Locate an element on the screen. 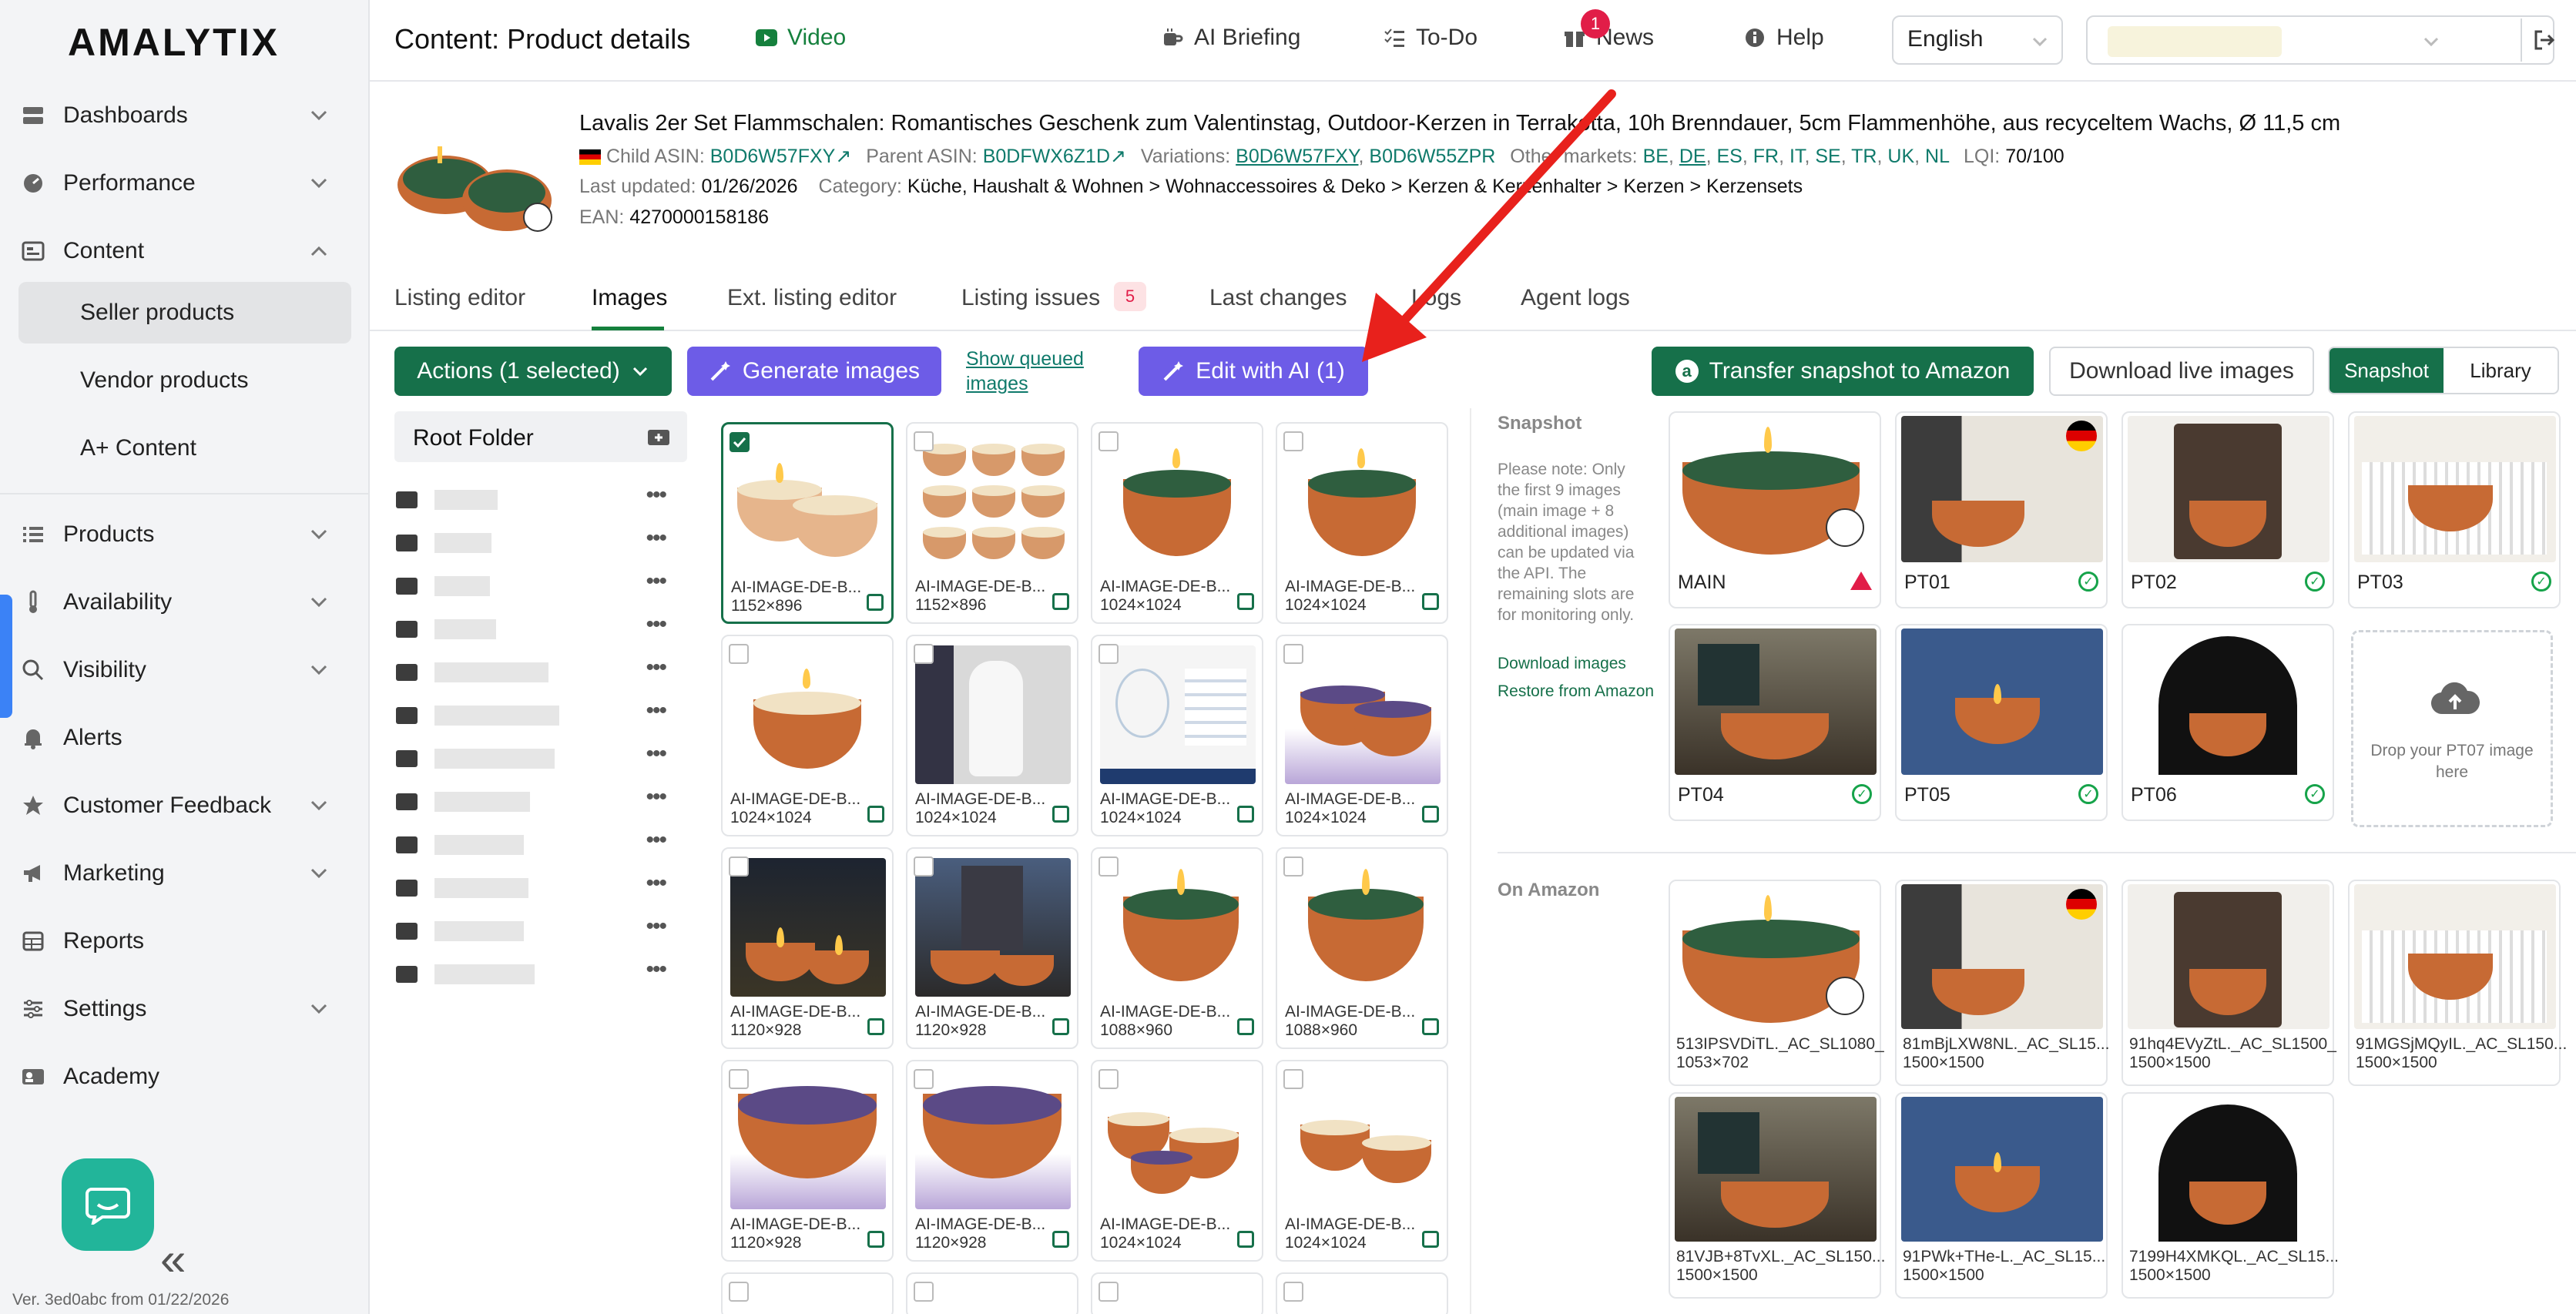 This screenshot has width=2576, height=1314. todo-link: To-Do is located at coordinates (1431, 38).